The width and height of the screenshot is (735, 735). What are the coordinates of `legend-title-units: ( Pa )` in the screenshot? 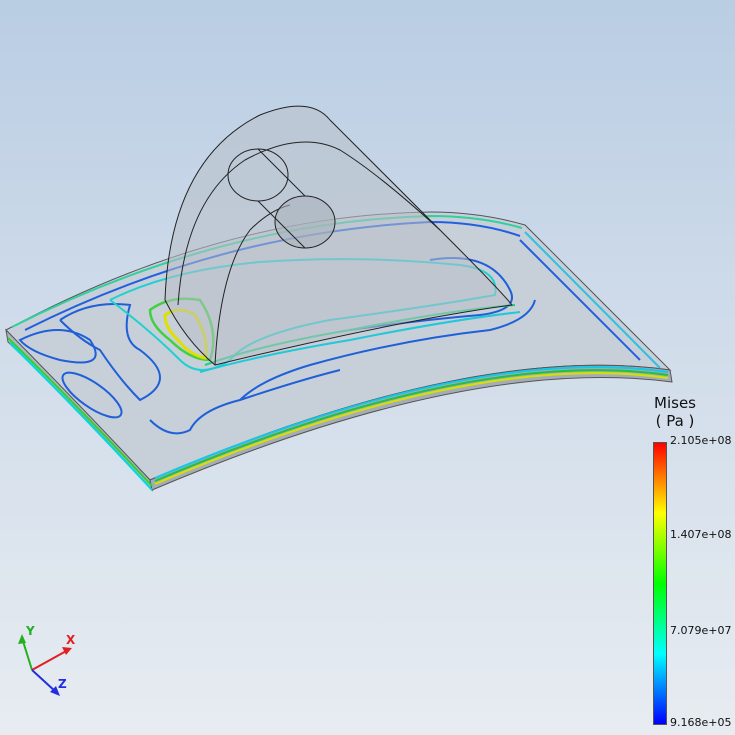 It's located at (675, 421).